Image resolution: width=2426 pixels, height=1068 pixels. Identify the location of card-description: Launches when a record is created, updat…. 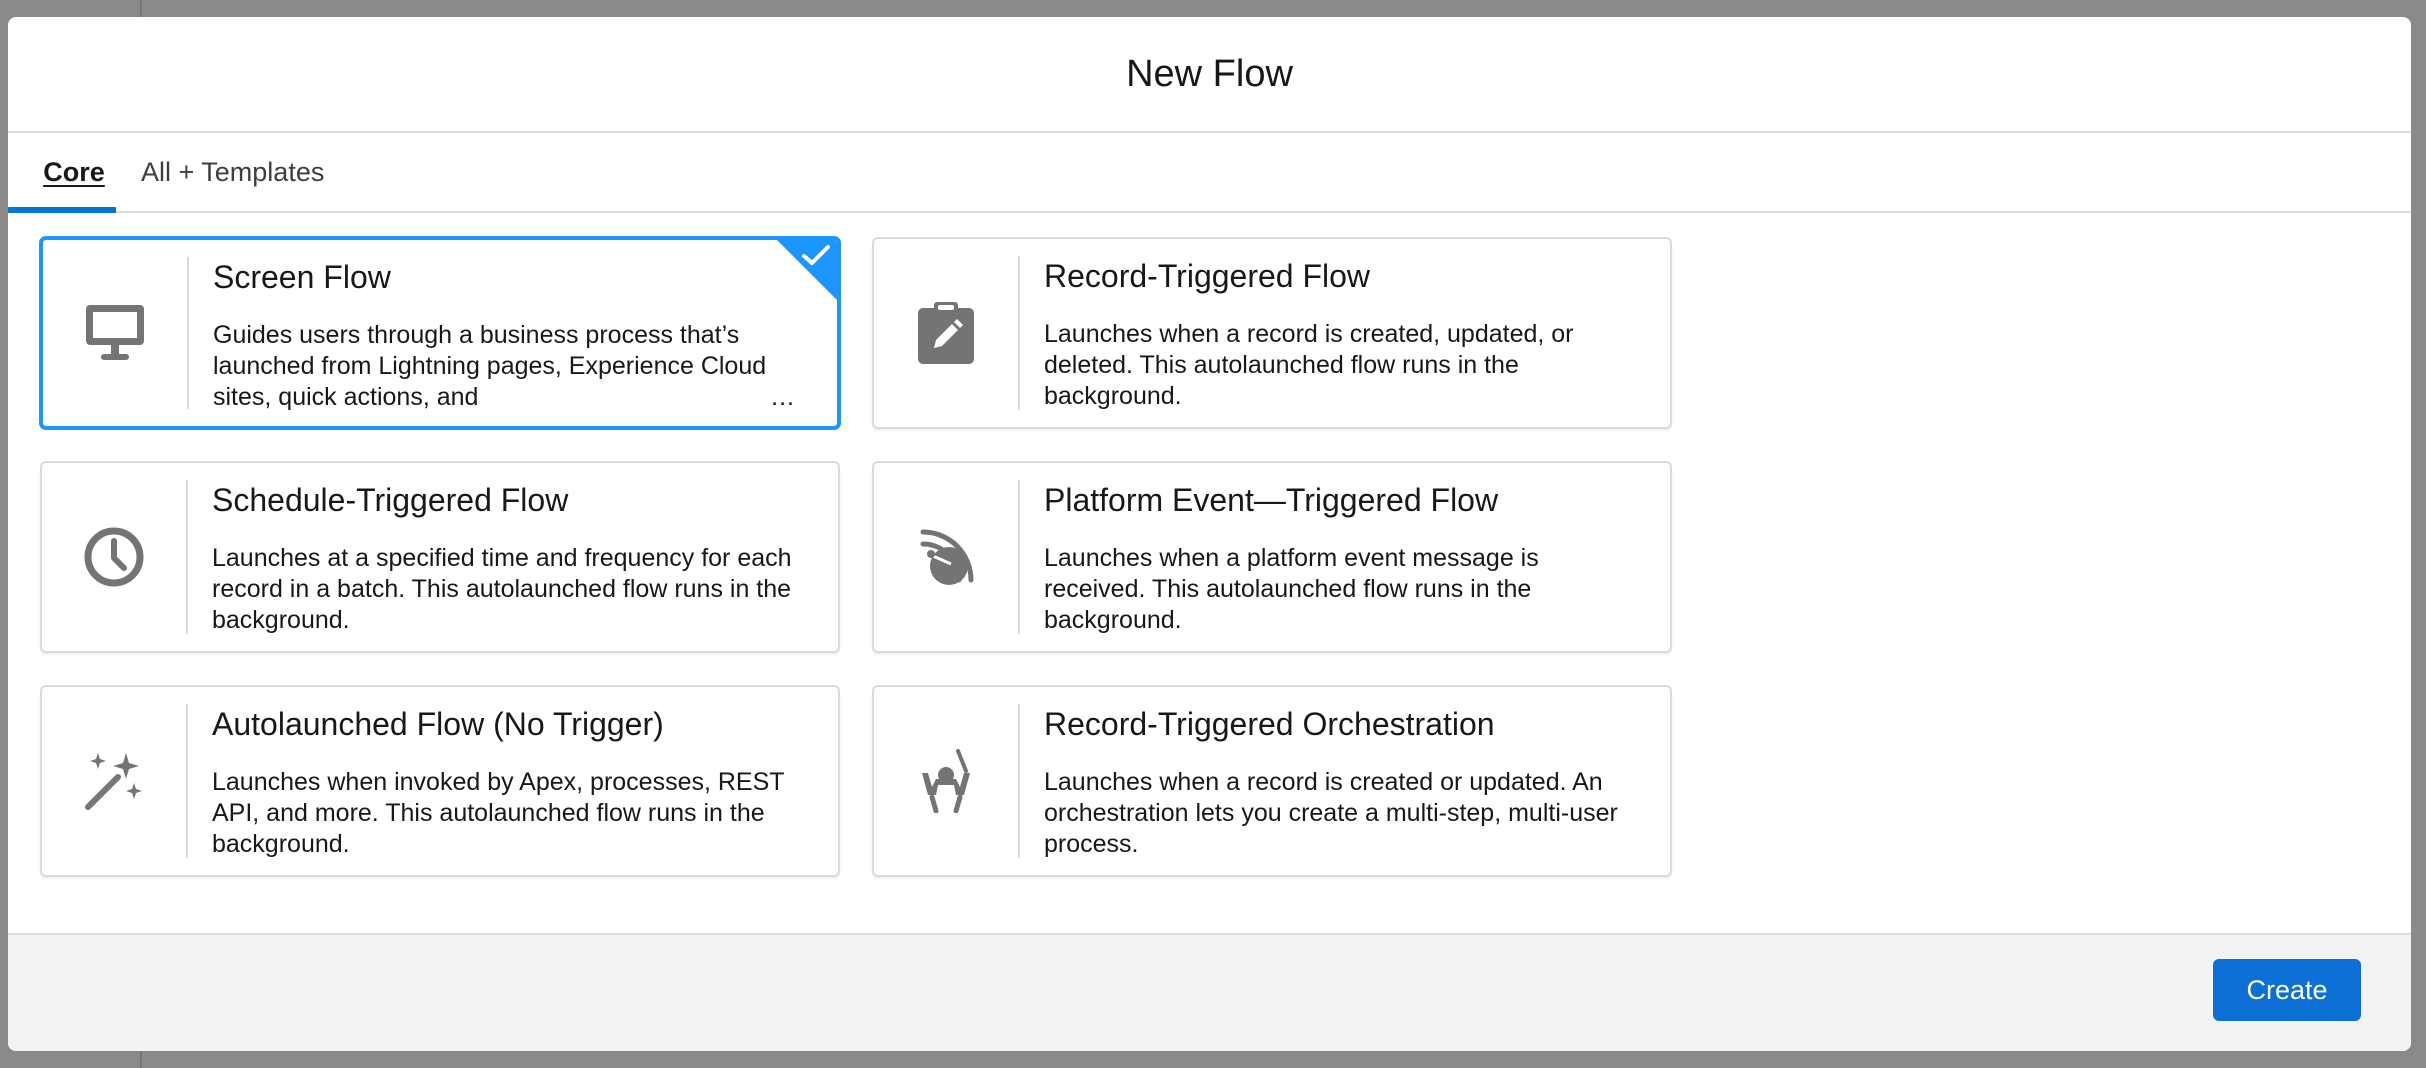
(1309, 365).